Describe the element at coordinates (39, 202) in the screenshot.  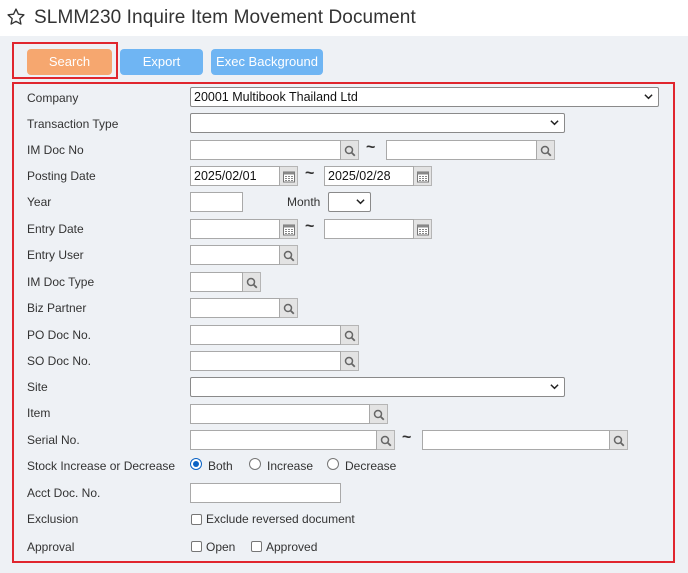
I see `year-label: Year` at that location.